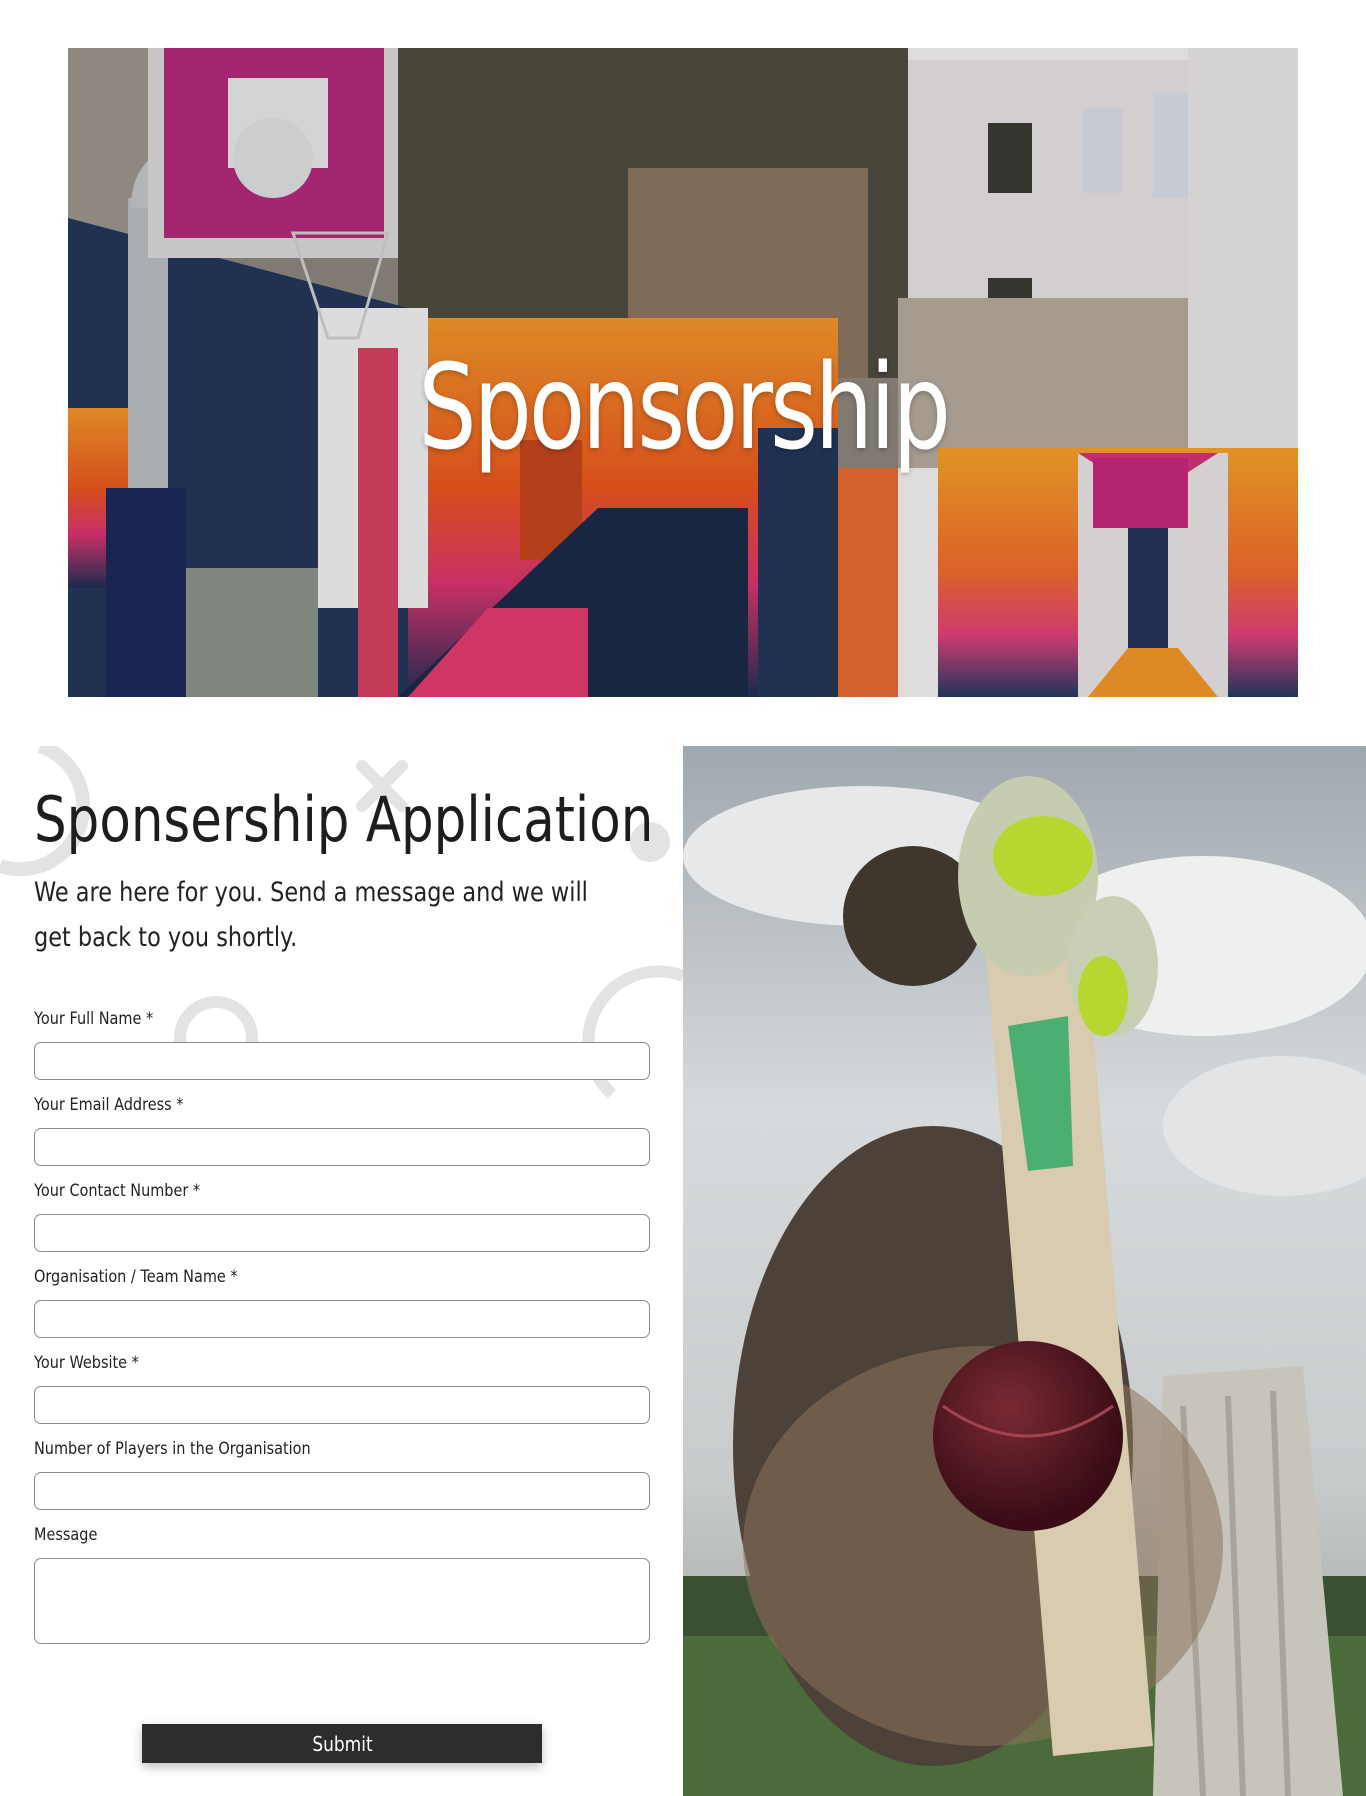 This screenshot has width=1366, height=1796. Describe the element at coordinates (109, 1105) in the screenshot. I see `email-label: Your Email Address *` at that location.